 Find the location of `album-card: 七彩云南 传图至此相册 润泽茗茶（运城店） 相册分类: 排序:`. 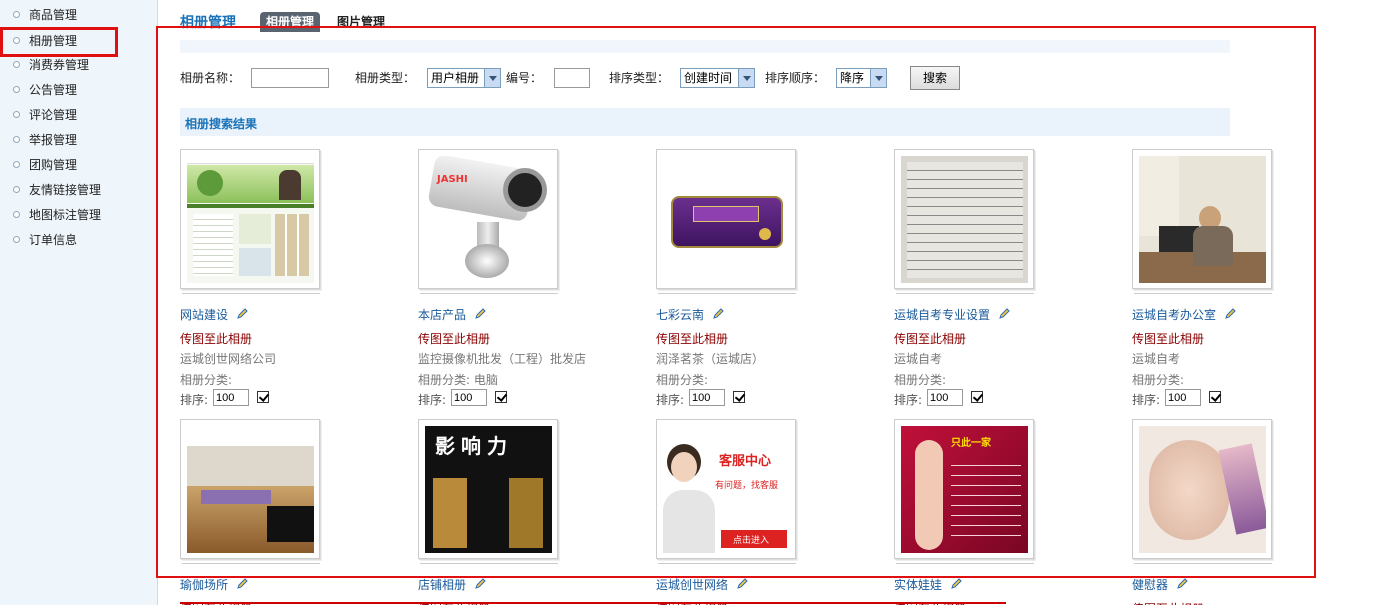

album-card: 七彩云南 传图至此相册 润泽茗茶（运城店） 相册分类: 排序: is located at coordinates (766, 284).